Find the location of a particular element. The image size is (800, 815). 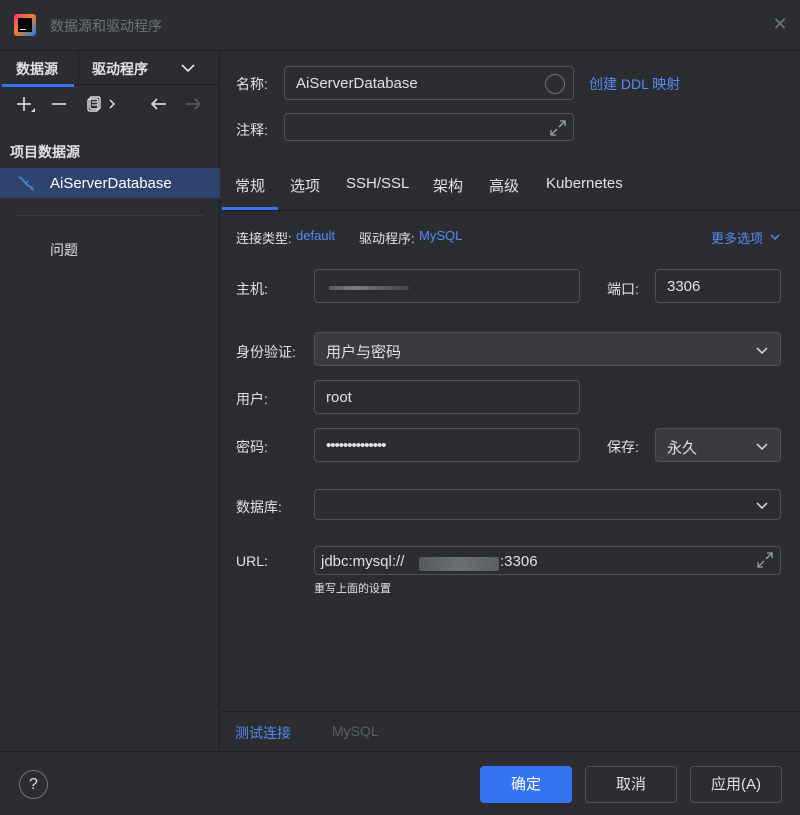

url-suffix: :3306 is located at coordinates (519, 561).